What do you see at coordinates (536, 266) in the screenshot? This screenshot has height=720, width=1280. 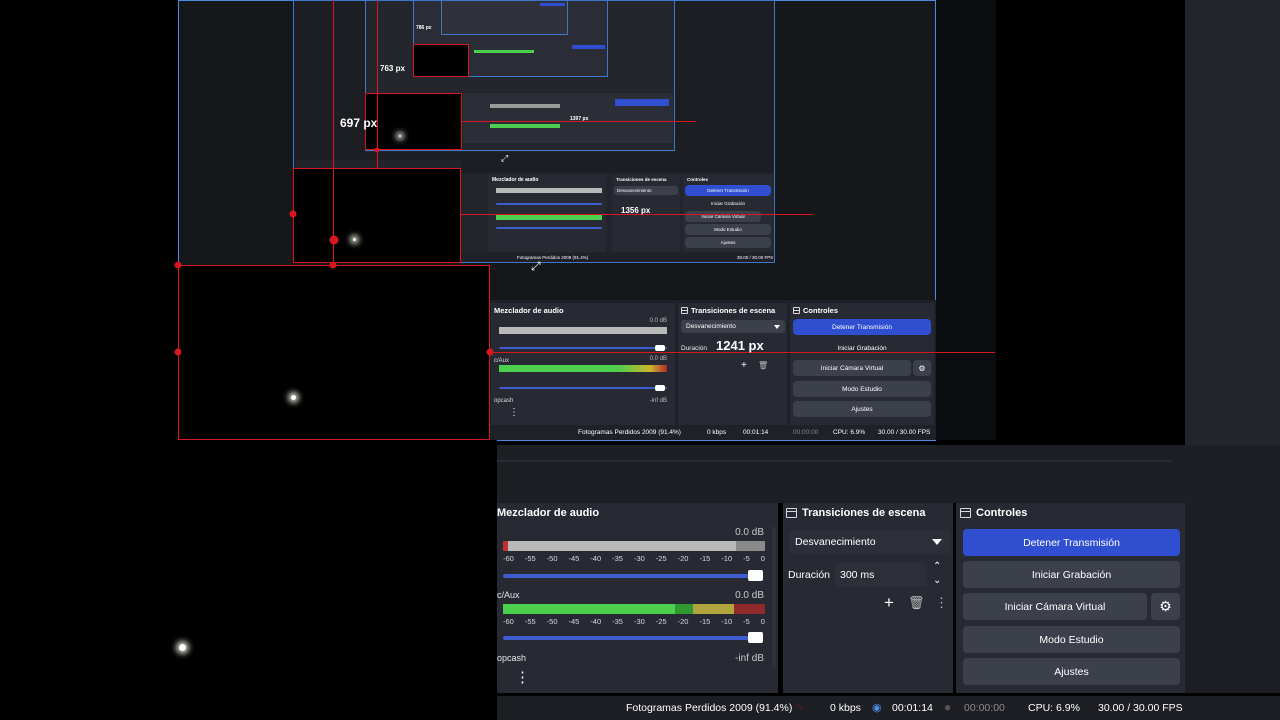 I see `resize-cursor-icon-1: ⤢` at bounding box center [536, 266].